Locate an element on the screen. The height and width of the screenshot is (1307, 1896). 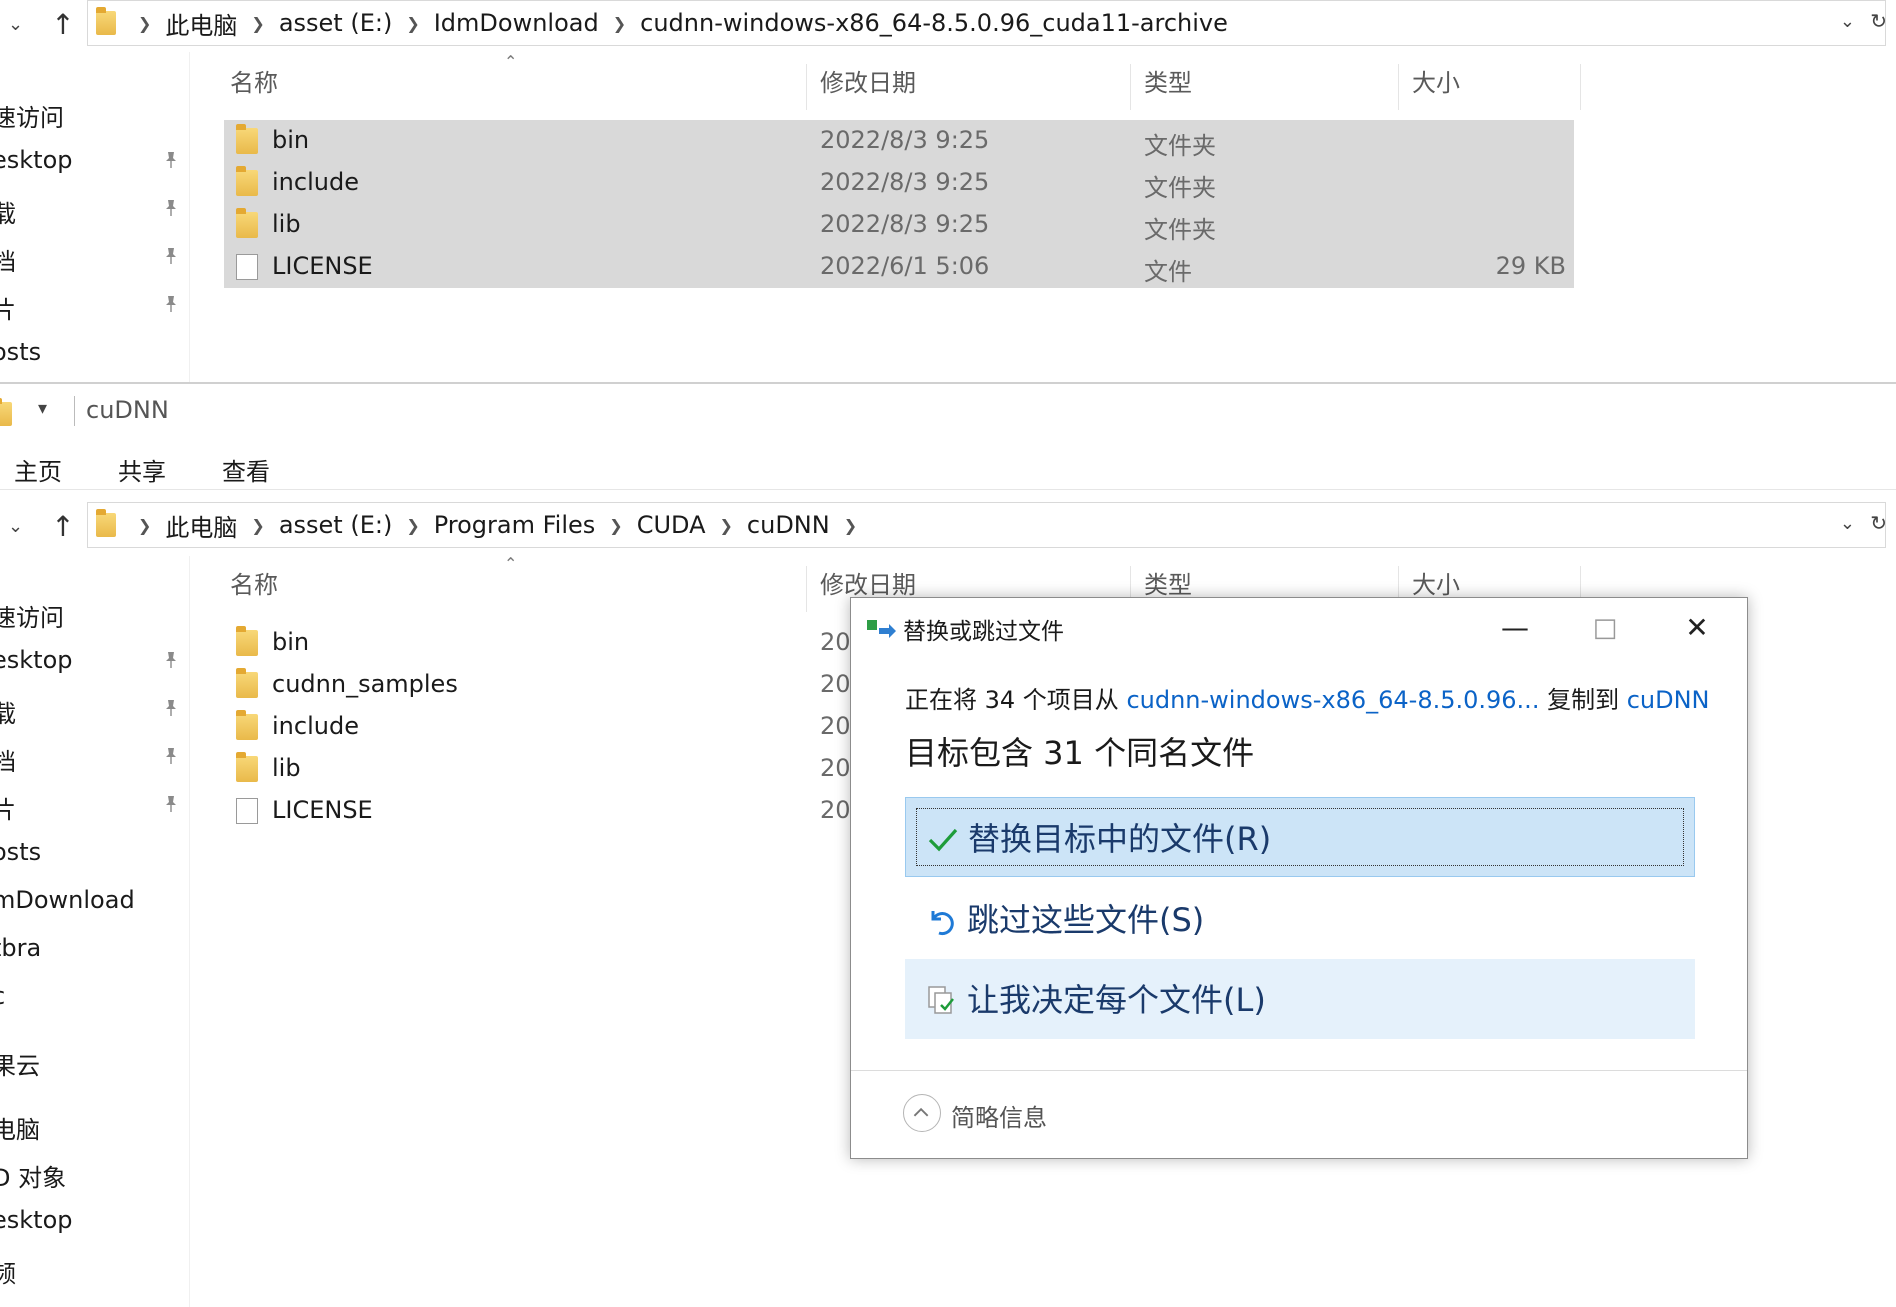
column-header-type: 类型 is located at coordinates (1164, 83).